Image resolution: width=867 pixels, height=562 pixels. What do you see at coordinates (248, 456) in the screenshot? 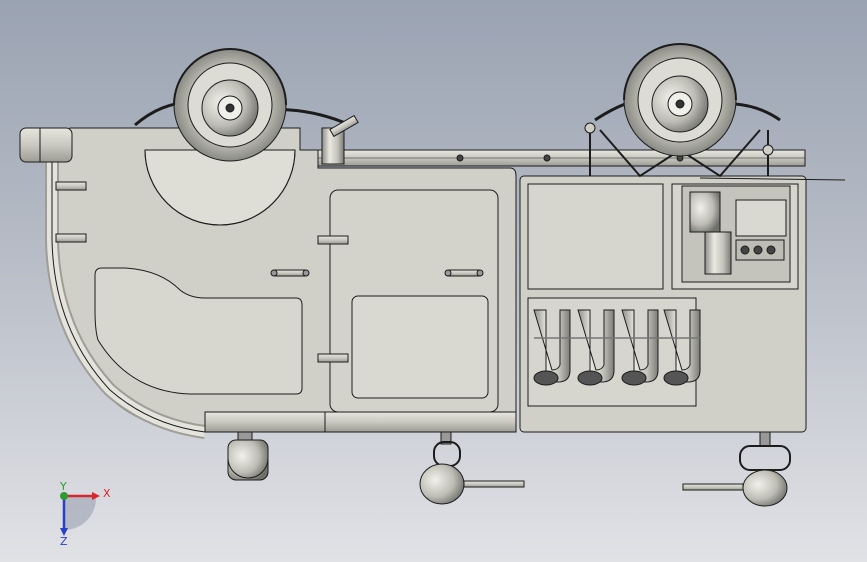
I see `caster-left` at bounding box center [248, 456].